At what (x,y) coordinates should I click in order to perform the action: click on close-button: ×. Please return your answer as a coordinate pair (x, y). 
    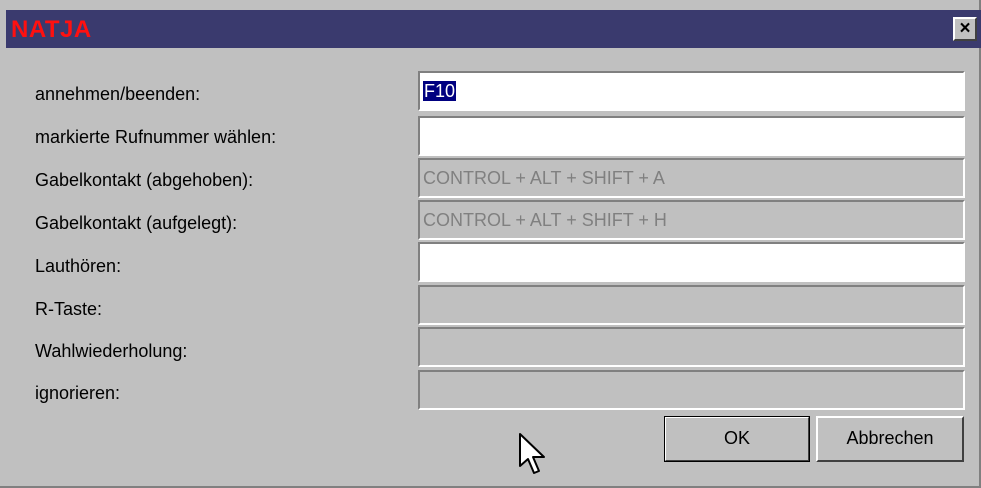
    Looking at the image, I should click on (965, 29).